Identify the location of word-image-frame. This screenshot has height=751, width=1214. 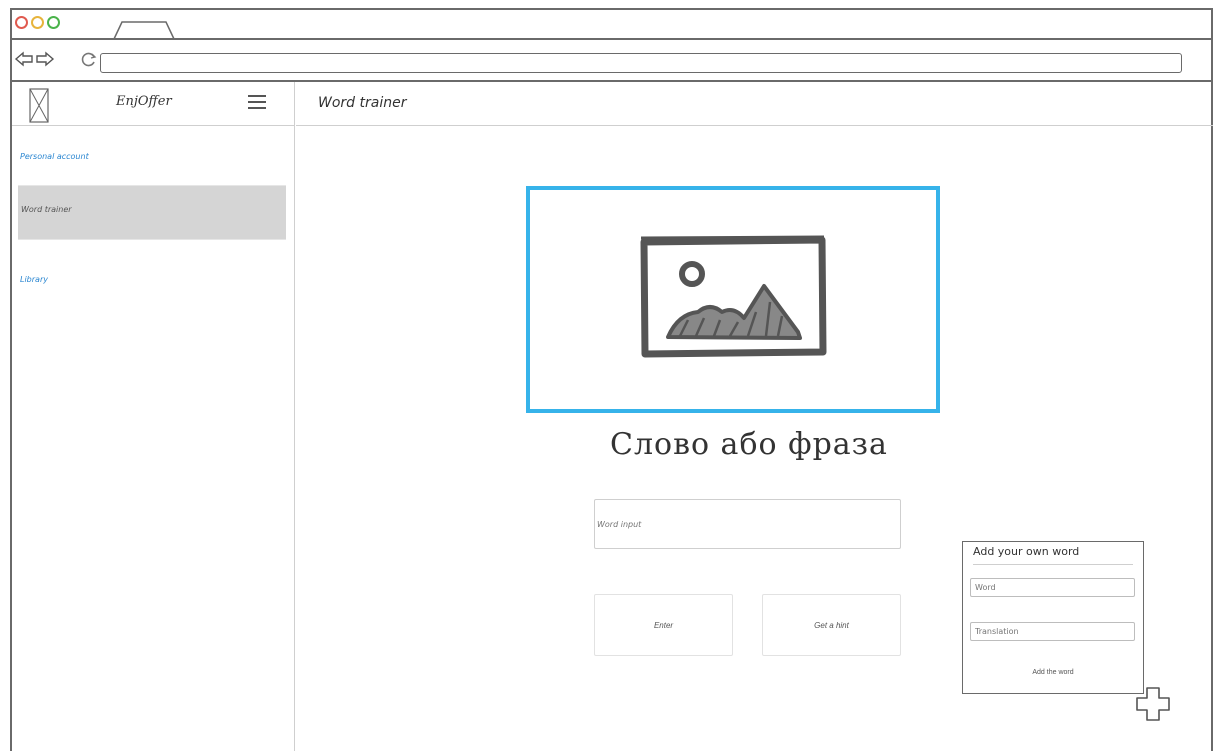
(733, 299).